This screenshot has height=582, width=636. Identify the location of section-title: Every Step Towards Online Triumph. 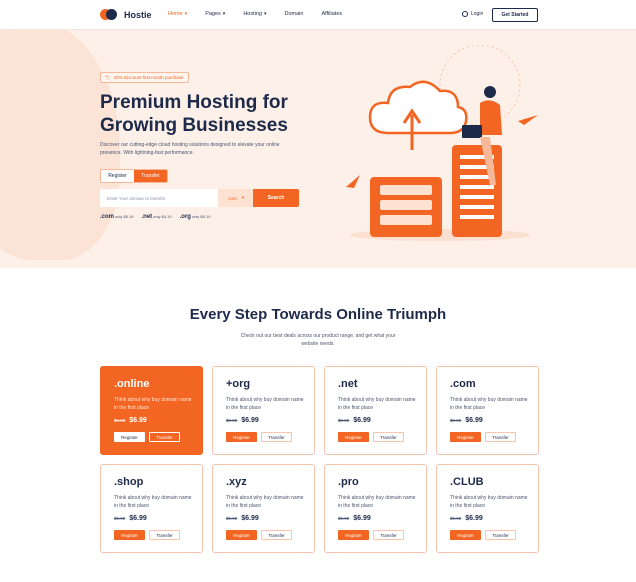
(318, 314).